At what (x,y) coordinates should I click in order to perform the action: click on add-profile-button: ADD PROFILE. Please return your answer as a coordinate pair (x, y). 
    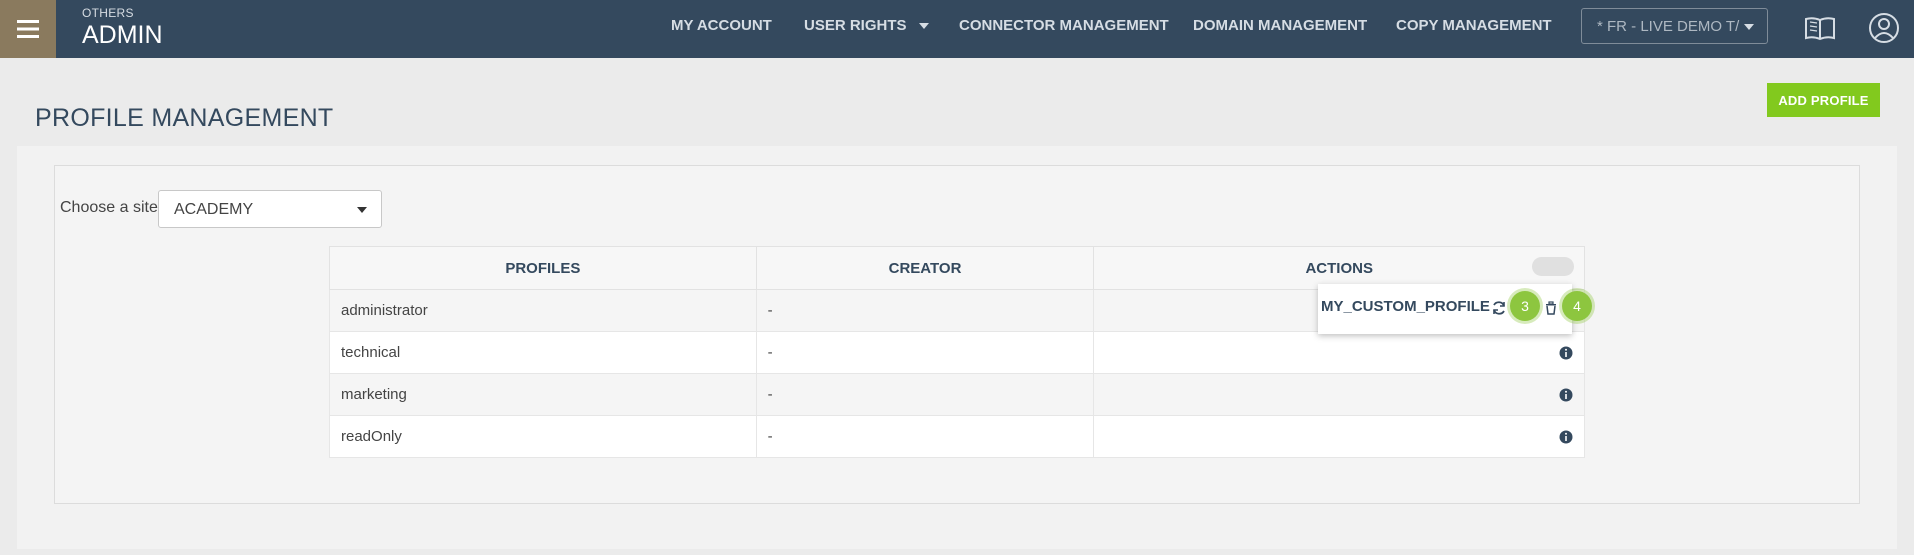
    Looking at the image, I should click on (1823, 100).